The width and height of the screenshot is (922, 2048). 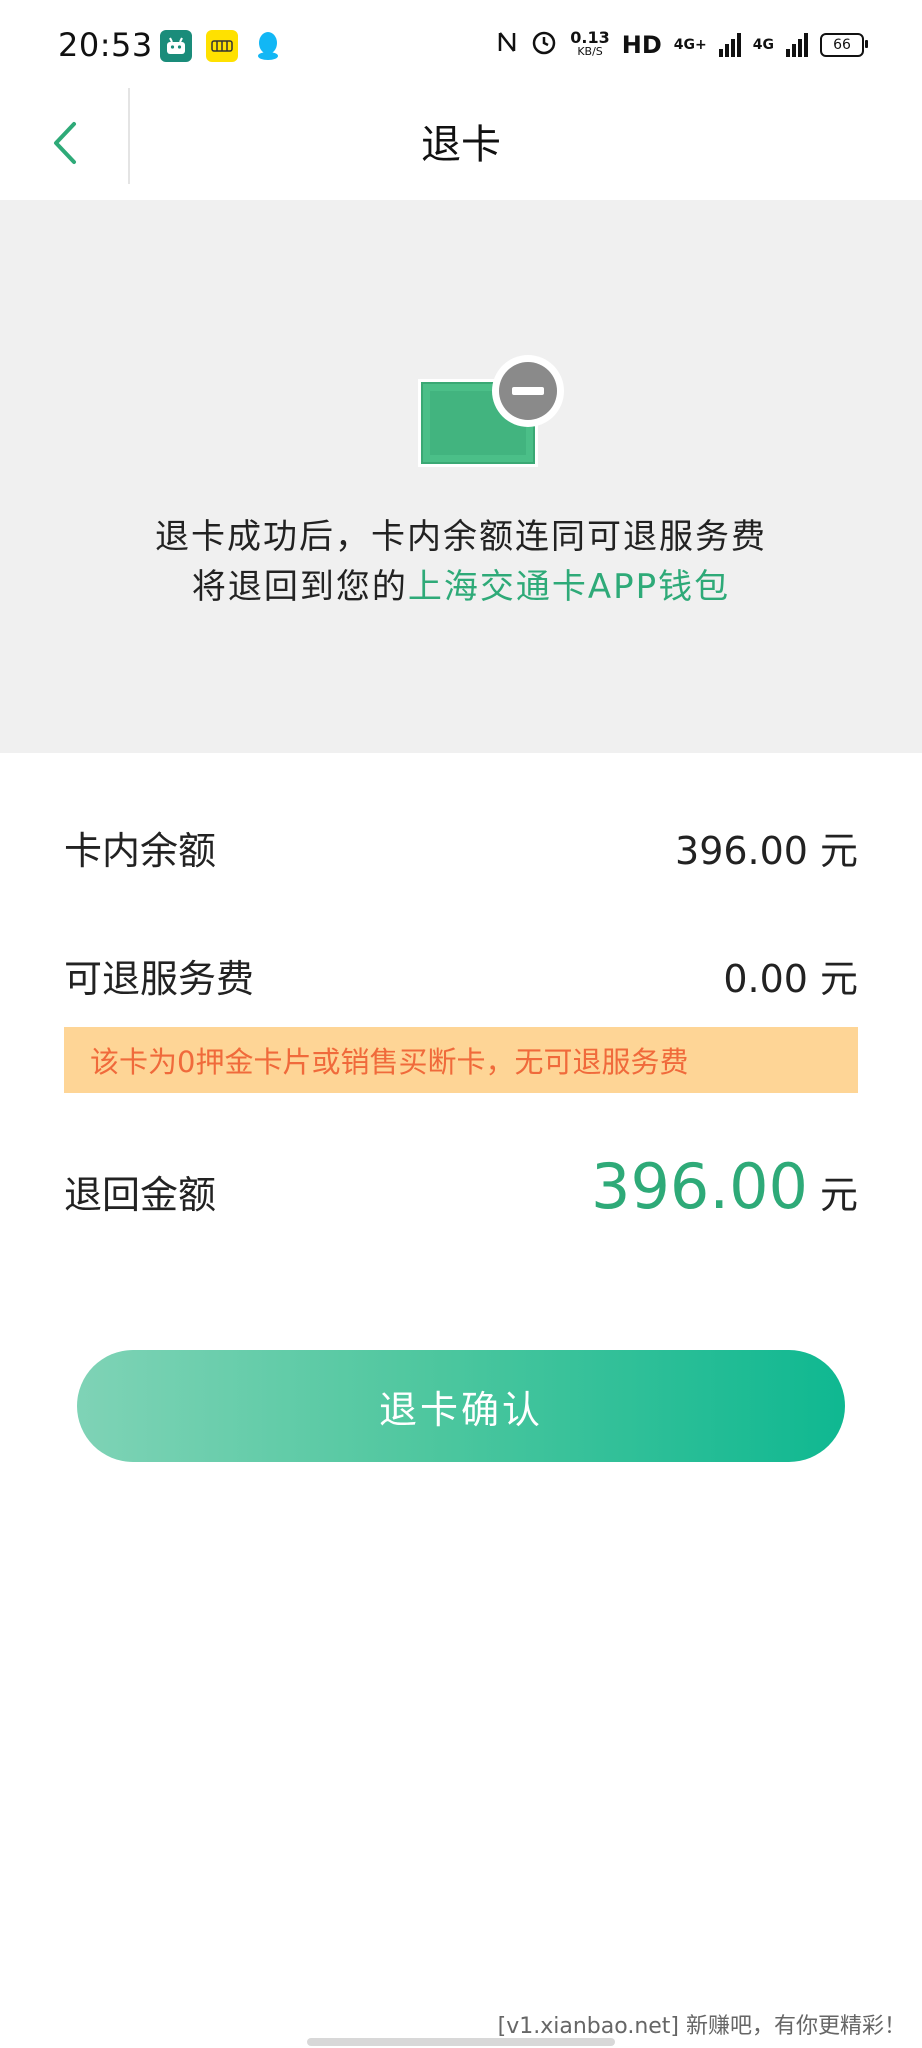 What do you see at coordinates (461, 975) in the screenshot?
I see `service-fee-row: 可退服务费 0.00 元` at bounding box center [461, 975].